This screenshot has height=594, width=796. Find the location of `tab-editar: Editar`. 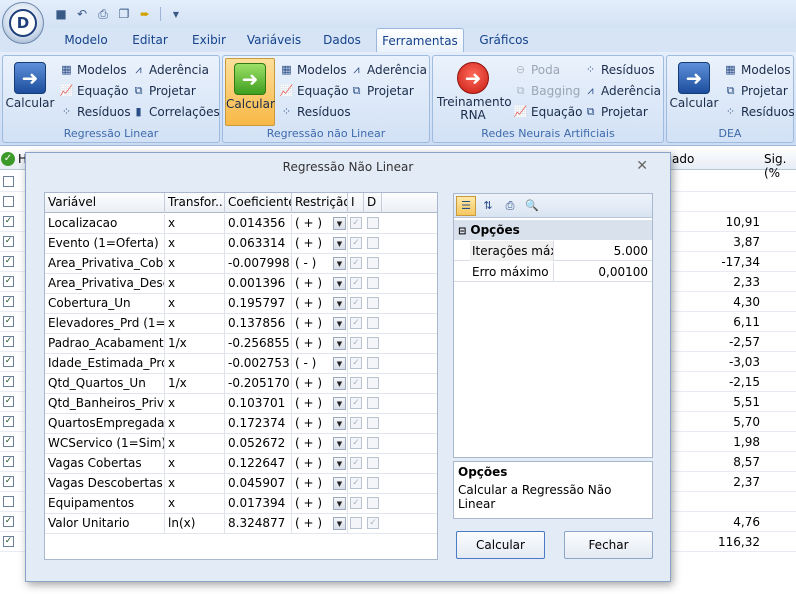

tab-editar: Editar is located at coordinates (150, 40).